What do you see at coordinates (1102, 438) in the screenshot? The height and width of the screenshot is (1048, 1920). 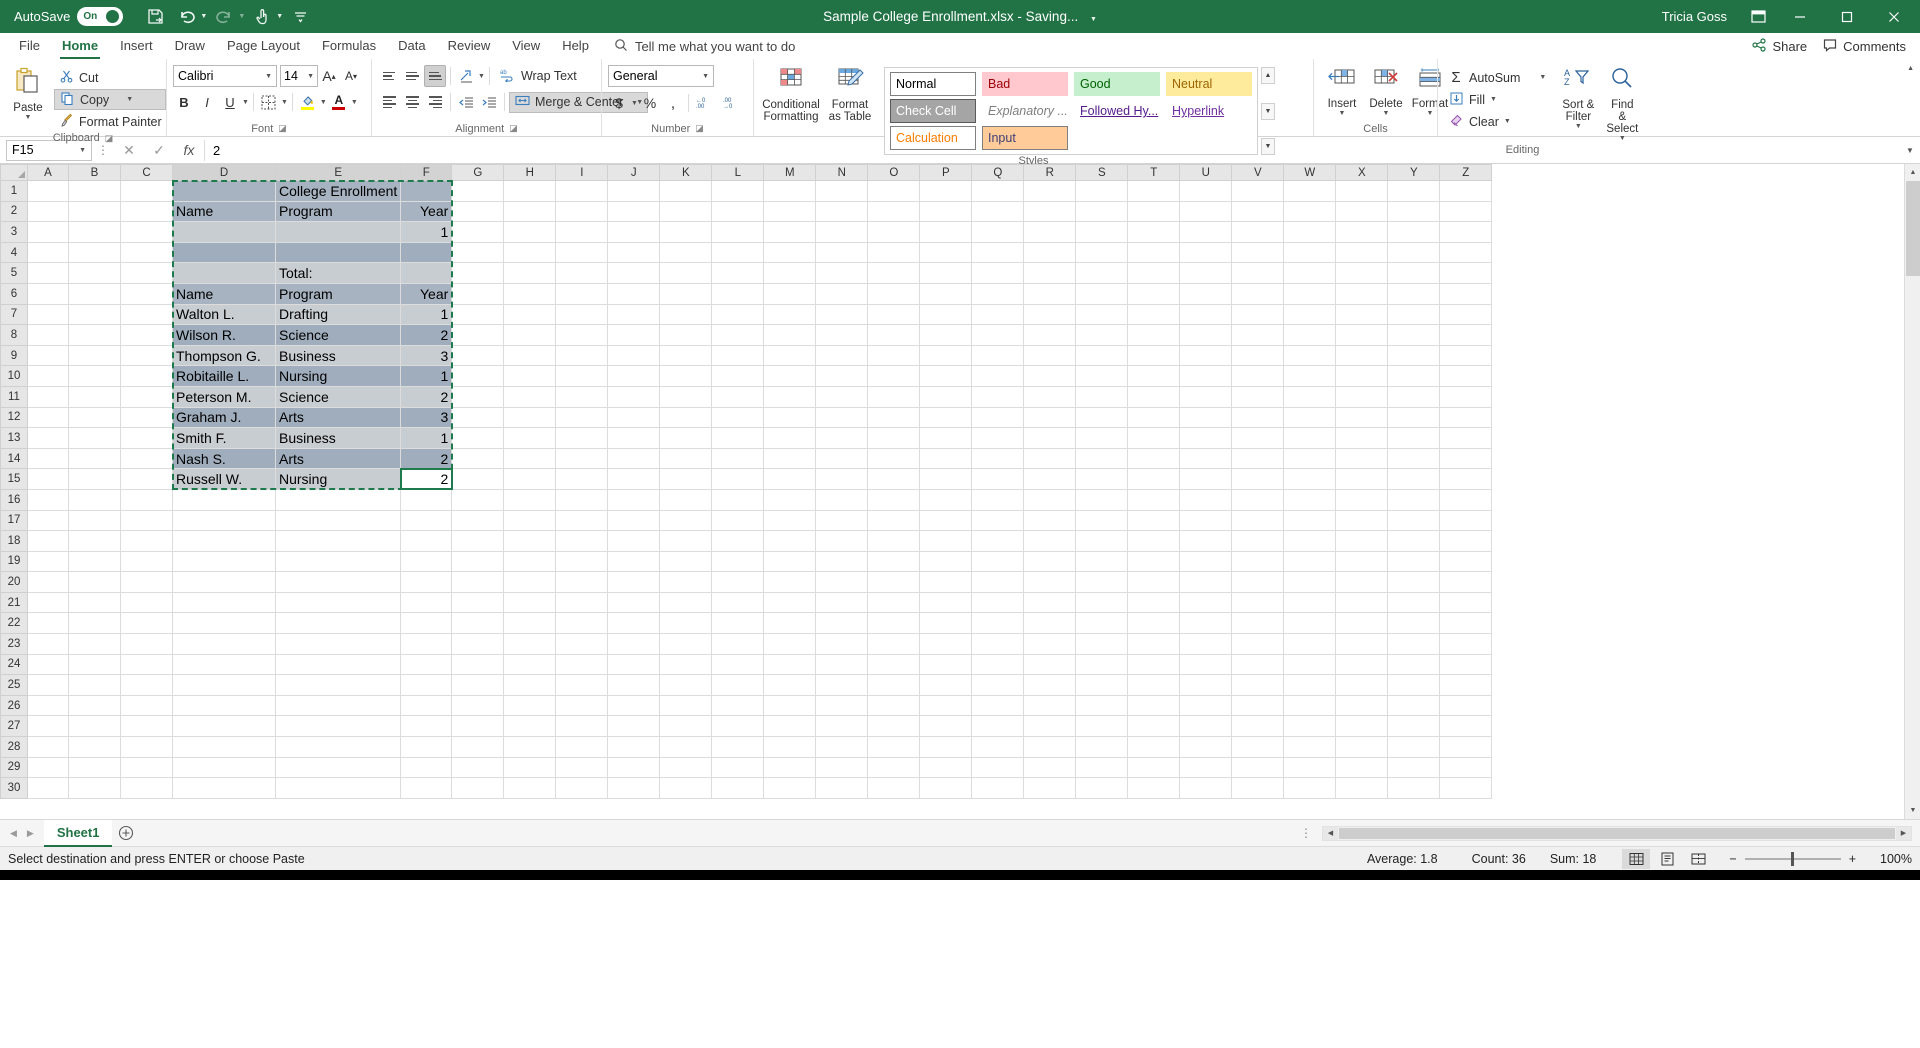 I see `cell-S13` at bounding box center [1102, 438].